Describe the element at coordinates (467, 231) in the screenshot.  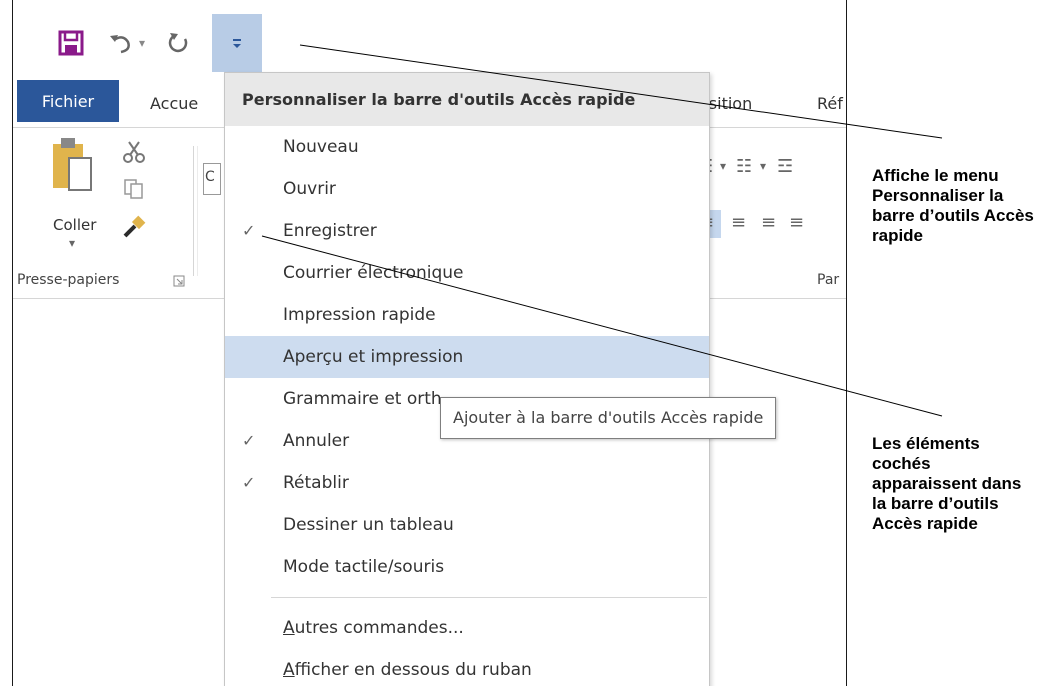
I see `menu-item: ✓ Enregistrer` at that location.